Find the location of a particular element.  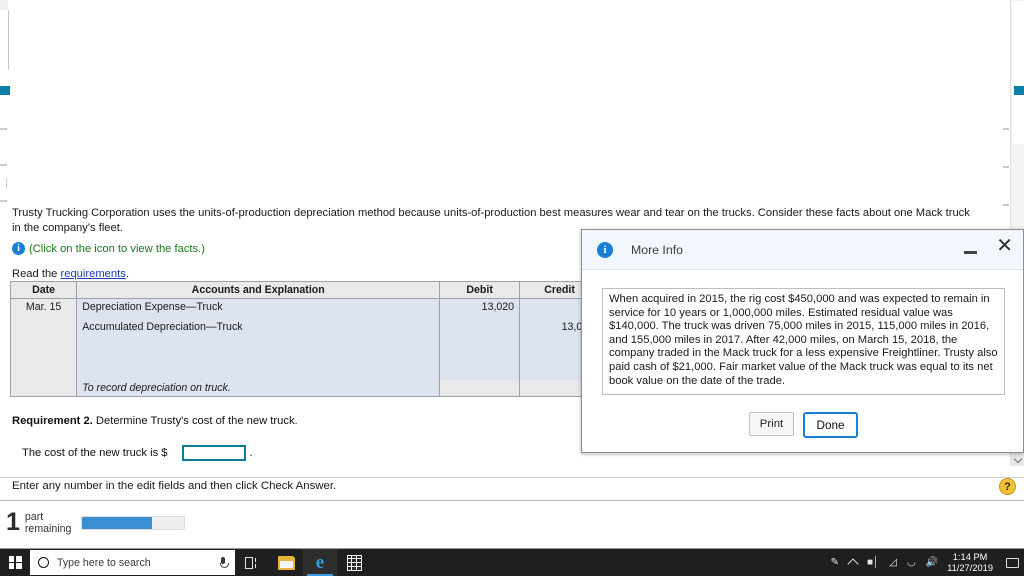

table-row-memo: To record depreciation on truck. is located at coordinates (304, 388).